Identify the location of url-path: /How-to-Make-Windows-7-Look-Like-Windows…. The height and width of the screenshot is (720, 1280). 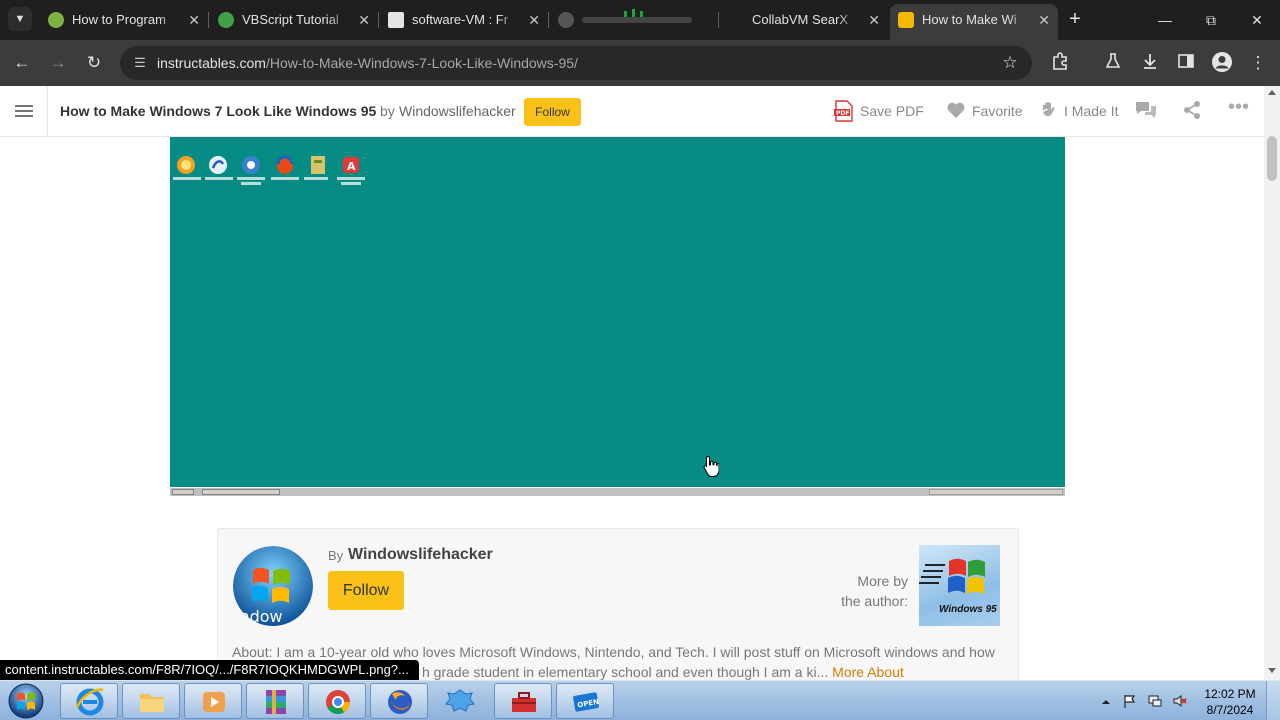
(421, 63).